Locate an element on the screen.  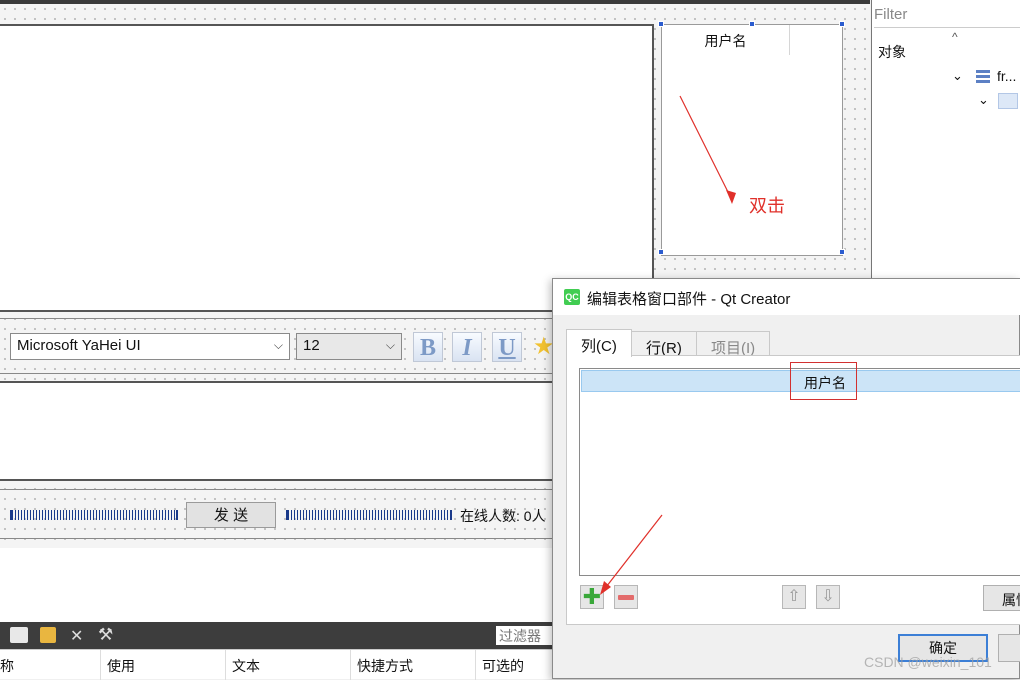
qt-creator-icon: QC is located at coordinates (572, 297).